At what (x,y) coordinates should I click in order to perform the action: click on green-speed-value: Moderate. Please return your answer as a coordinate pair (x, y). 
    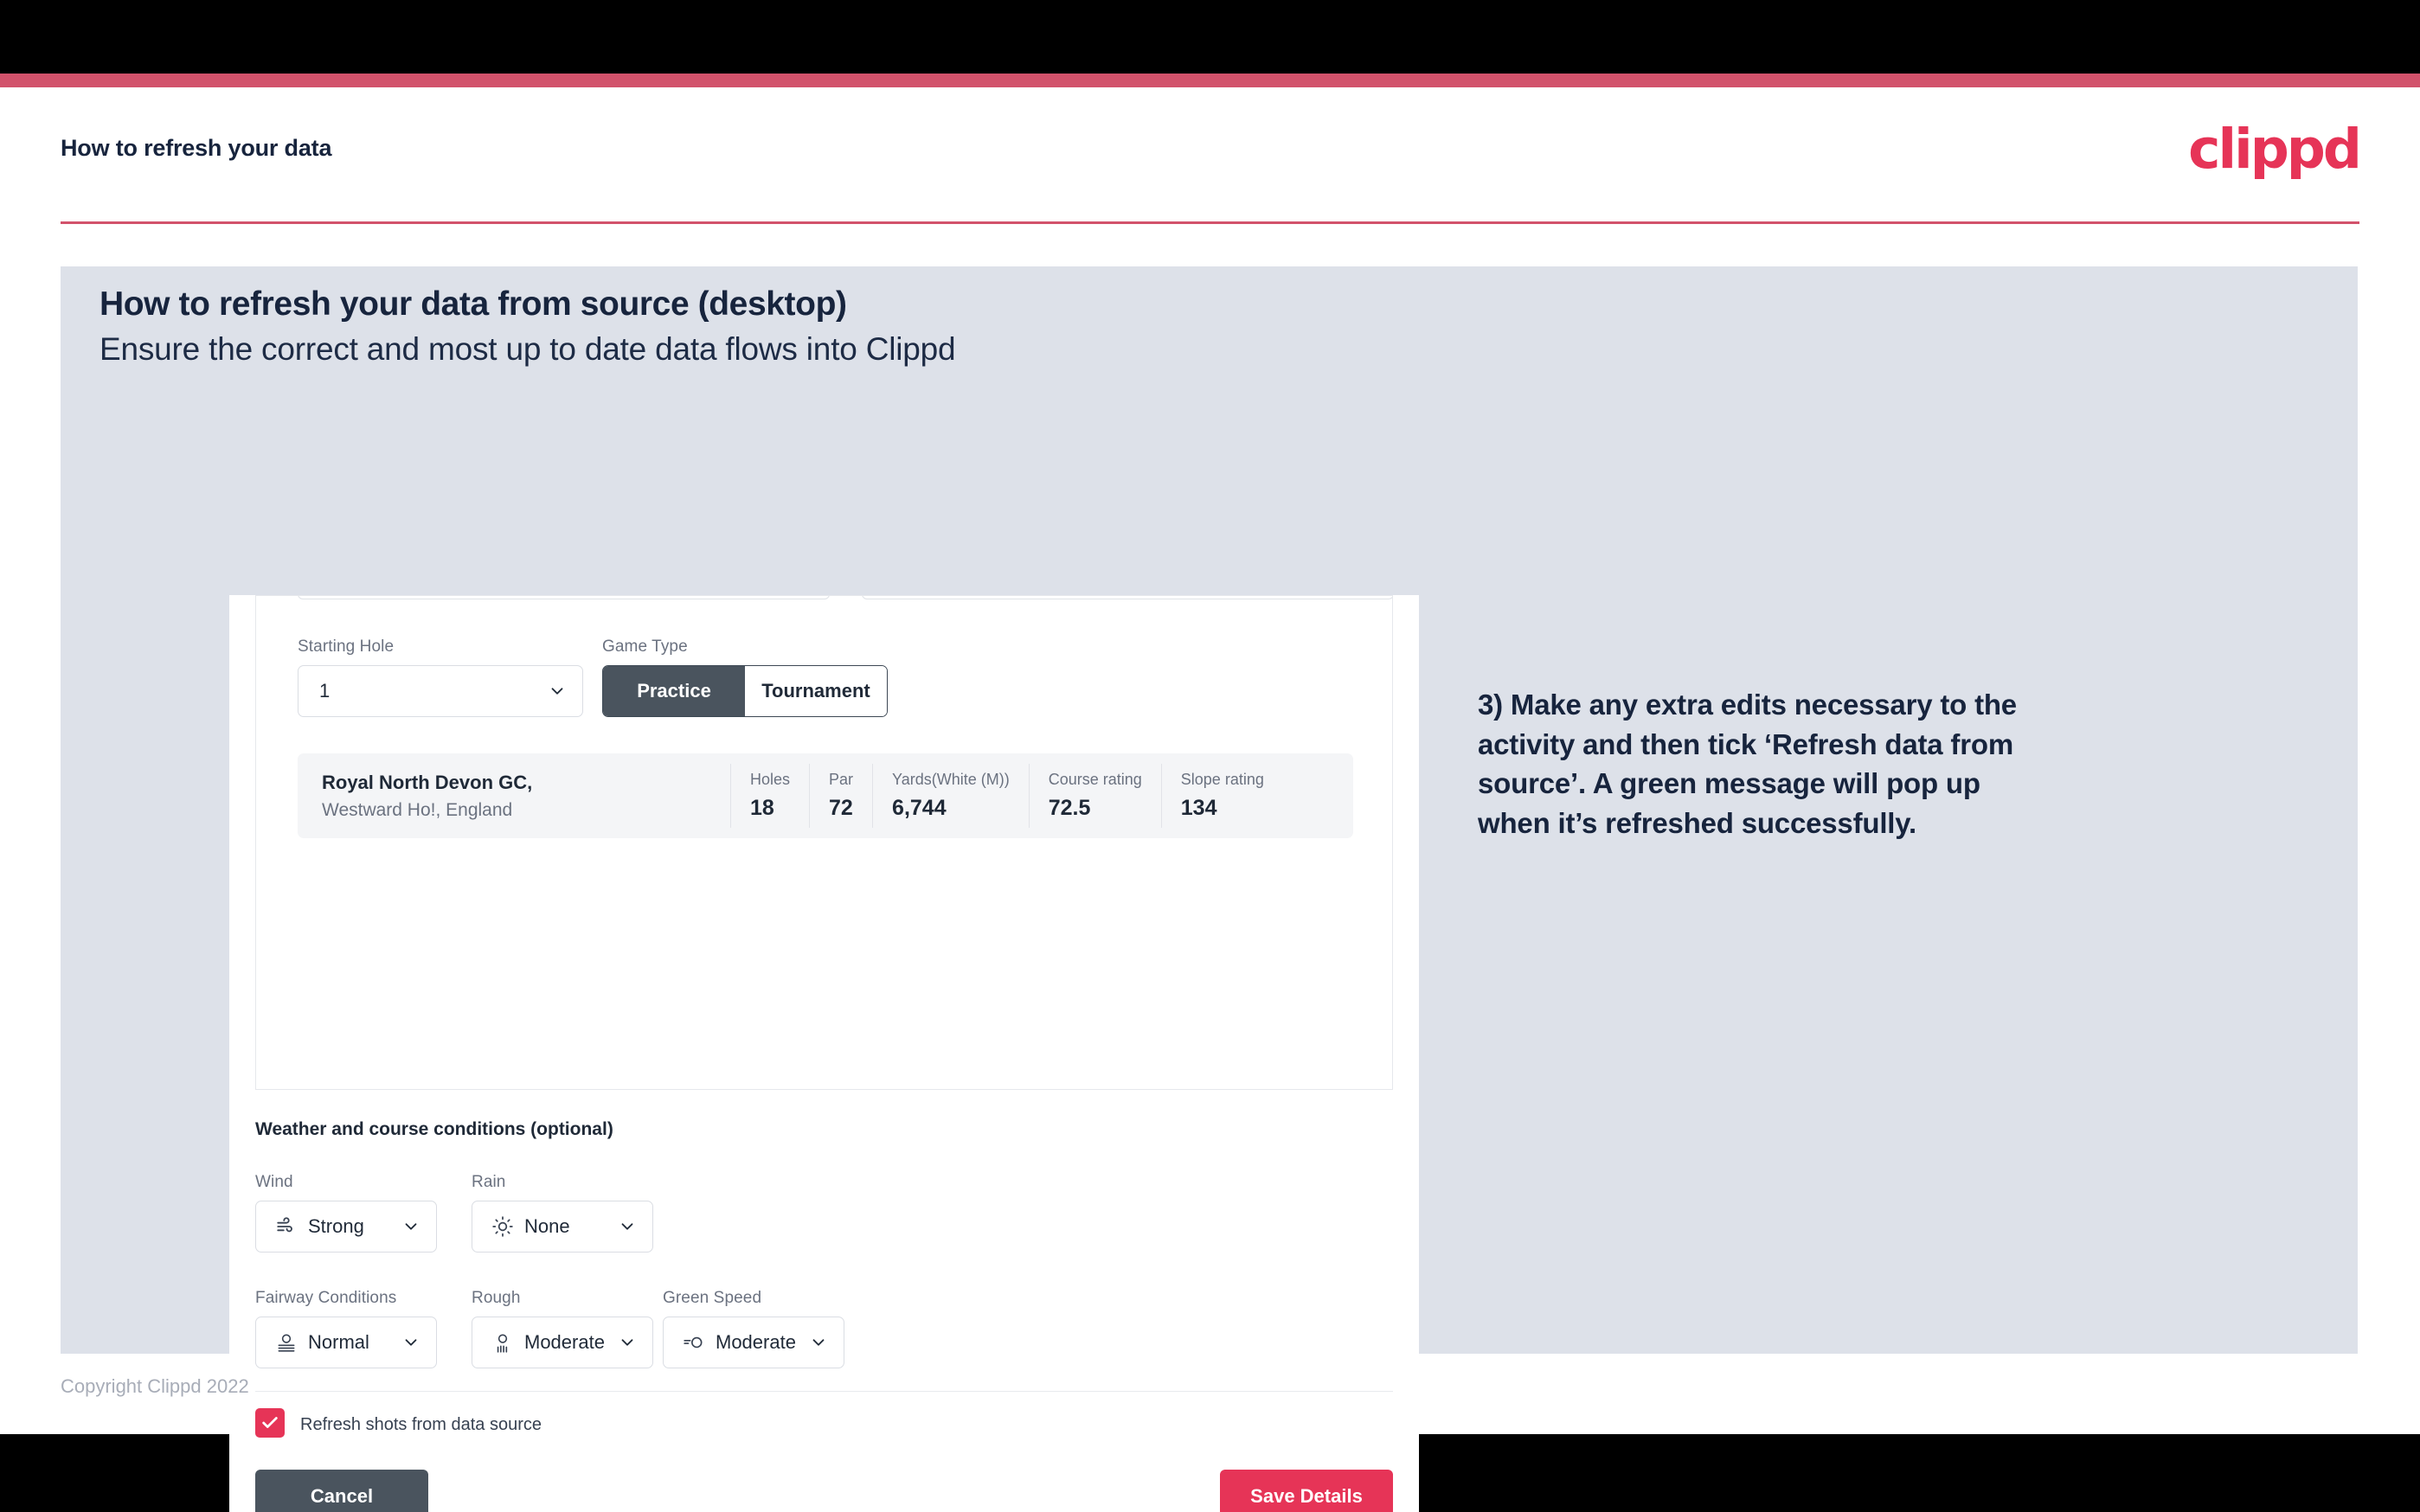
    Looking at the image, I should click on (756, 1342).